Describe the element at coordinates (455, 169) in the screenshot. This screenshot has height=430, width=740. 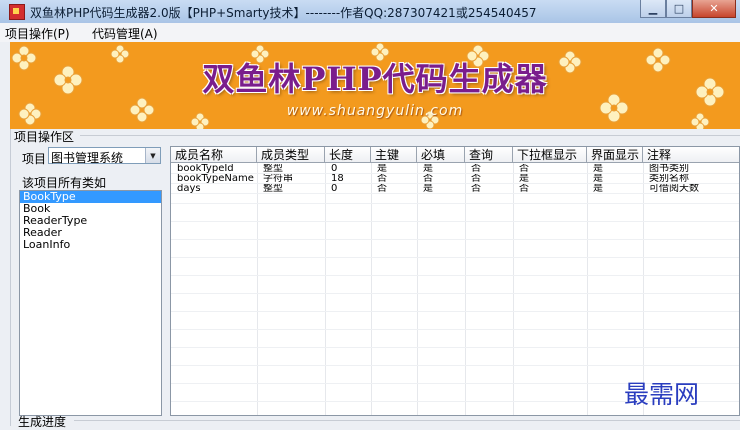
I see `table-row: bookTypeId 整型 0 是 是 否 否 是 图书类别` at that location.